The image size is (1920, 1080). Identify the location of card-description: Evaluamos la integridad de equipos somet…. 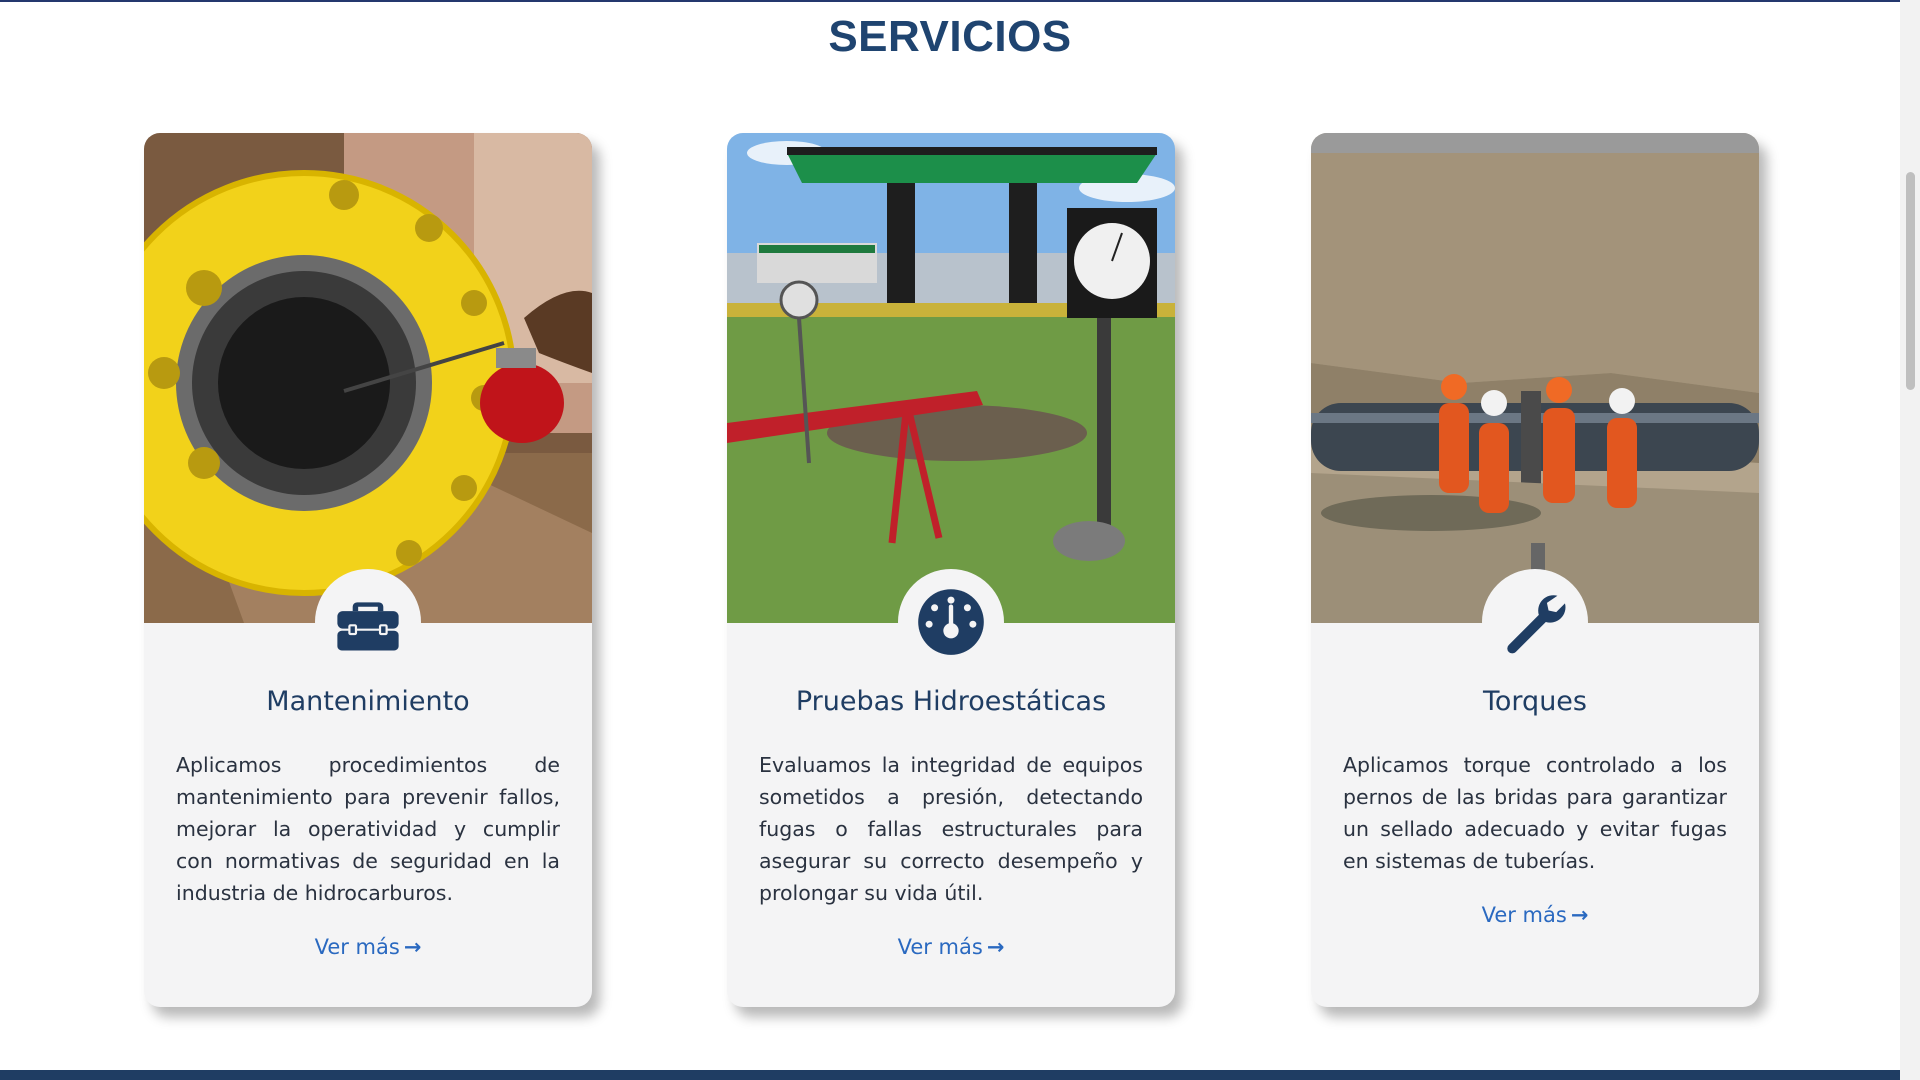
(951, 829).